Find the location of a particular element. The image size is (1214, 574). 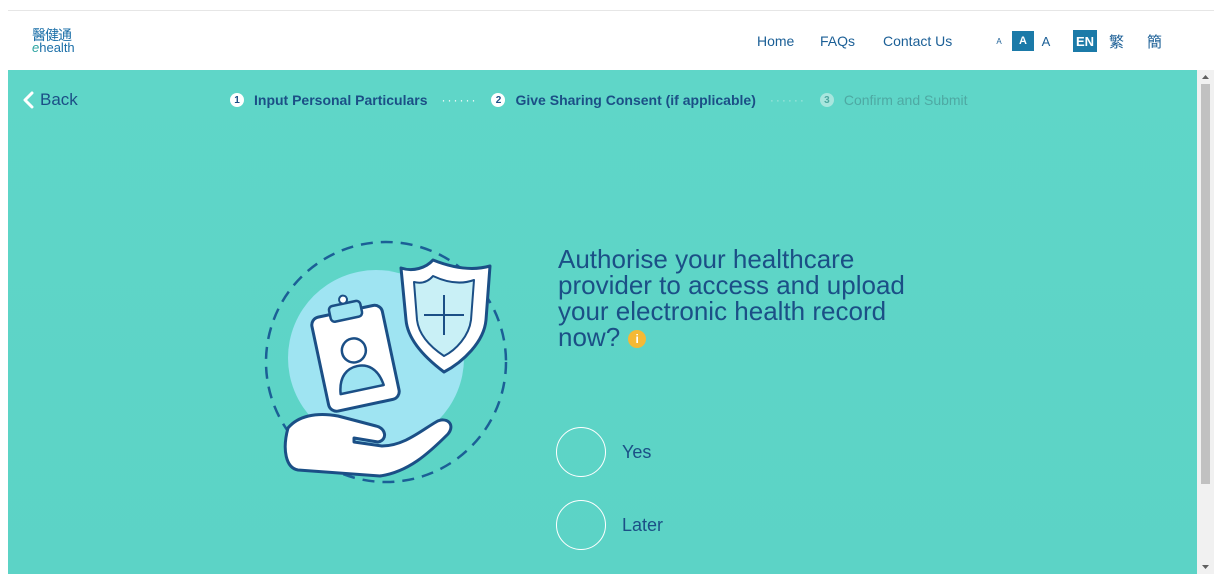

back-button: Back is located at coordinates (50, 100).